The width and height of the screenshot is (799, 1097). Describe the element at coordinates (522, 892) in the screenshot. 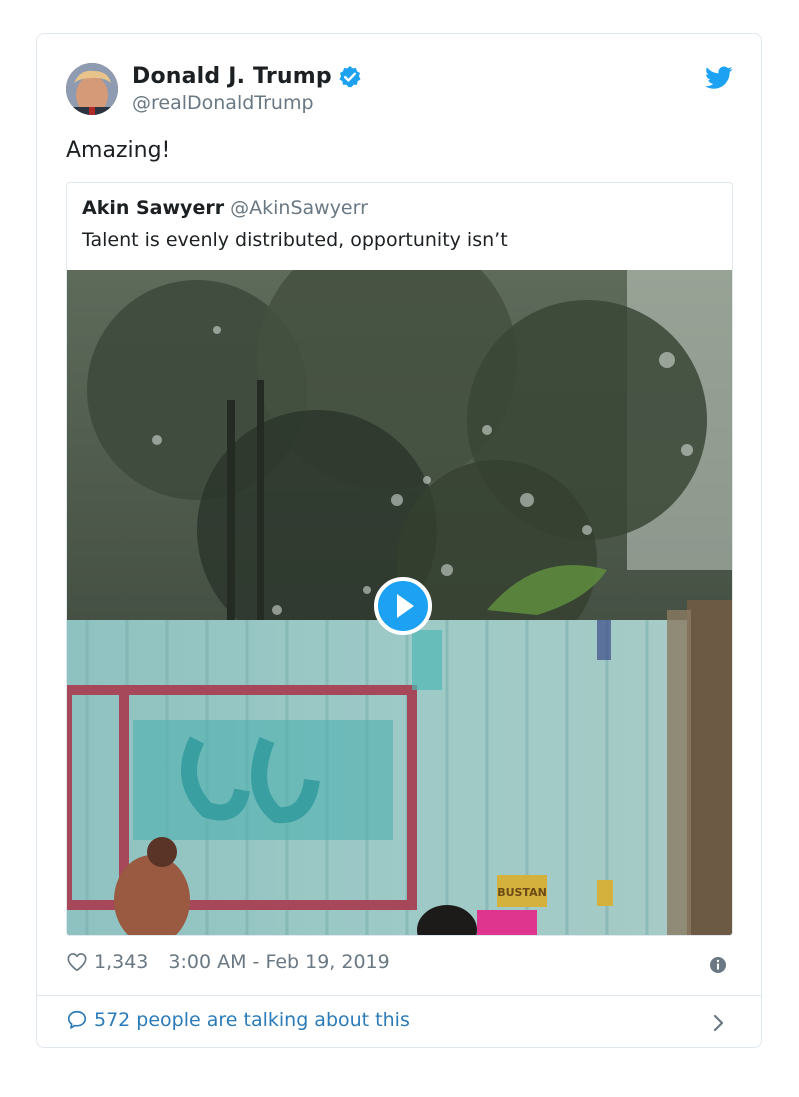

I see `media-sign-text: BUSTAN` at that location.